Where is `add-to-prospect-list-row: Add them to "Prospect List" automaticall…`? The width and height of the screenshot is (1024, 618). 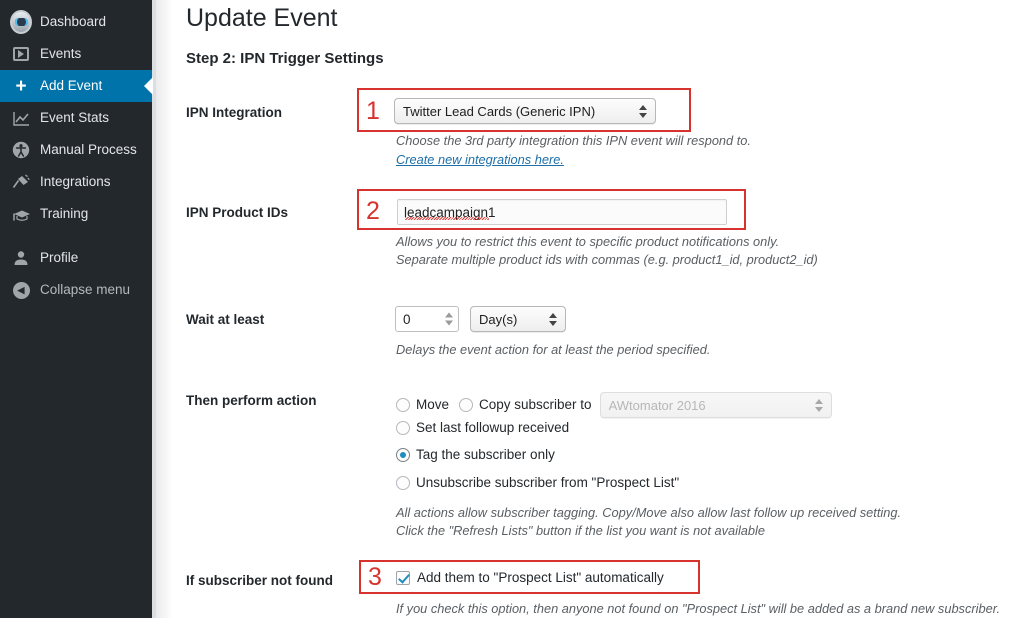
add-to-prospect-list-row: Add them to "Prospect List" automaticall… is located at coordinates (530, 577).